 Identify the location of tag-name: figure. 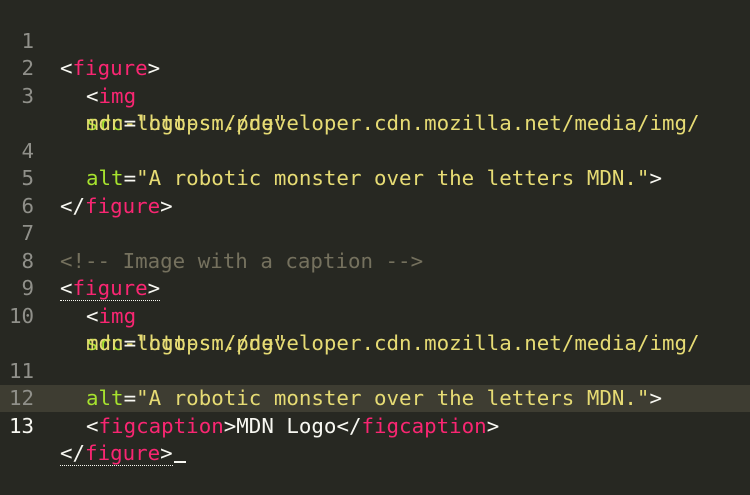
(123, 453).